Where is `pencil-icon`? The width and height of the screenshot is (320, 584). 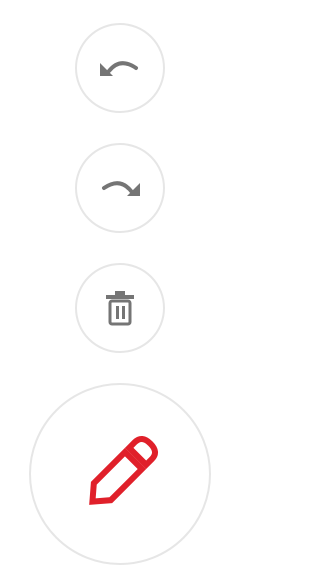
pencil-icon is located at coordinates (120, 474).